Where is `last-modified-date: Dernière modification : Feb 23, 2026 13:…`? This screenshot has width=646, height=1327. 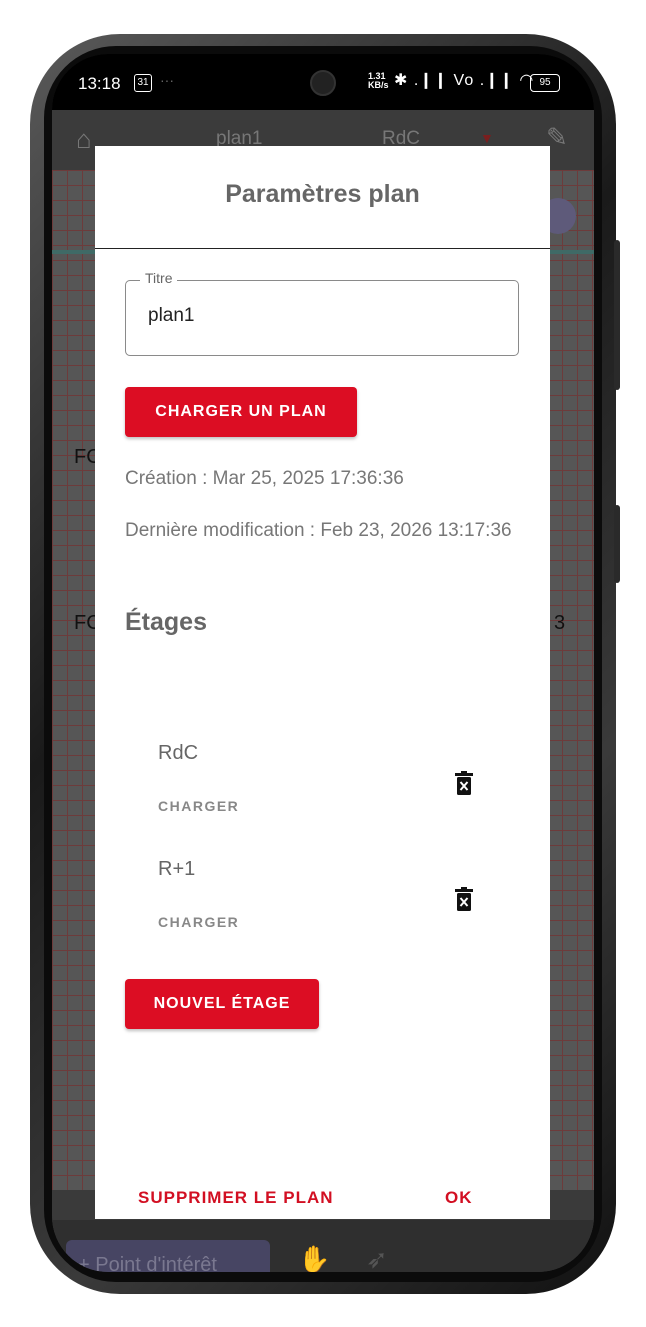 last-modified-date: Dernière modification : Feb 23, 2026 13:… is located at coordinates (318, 530).